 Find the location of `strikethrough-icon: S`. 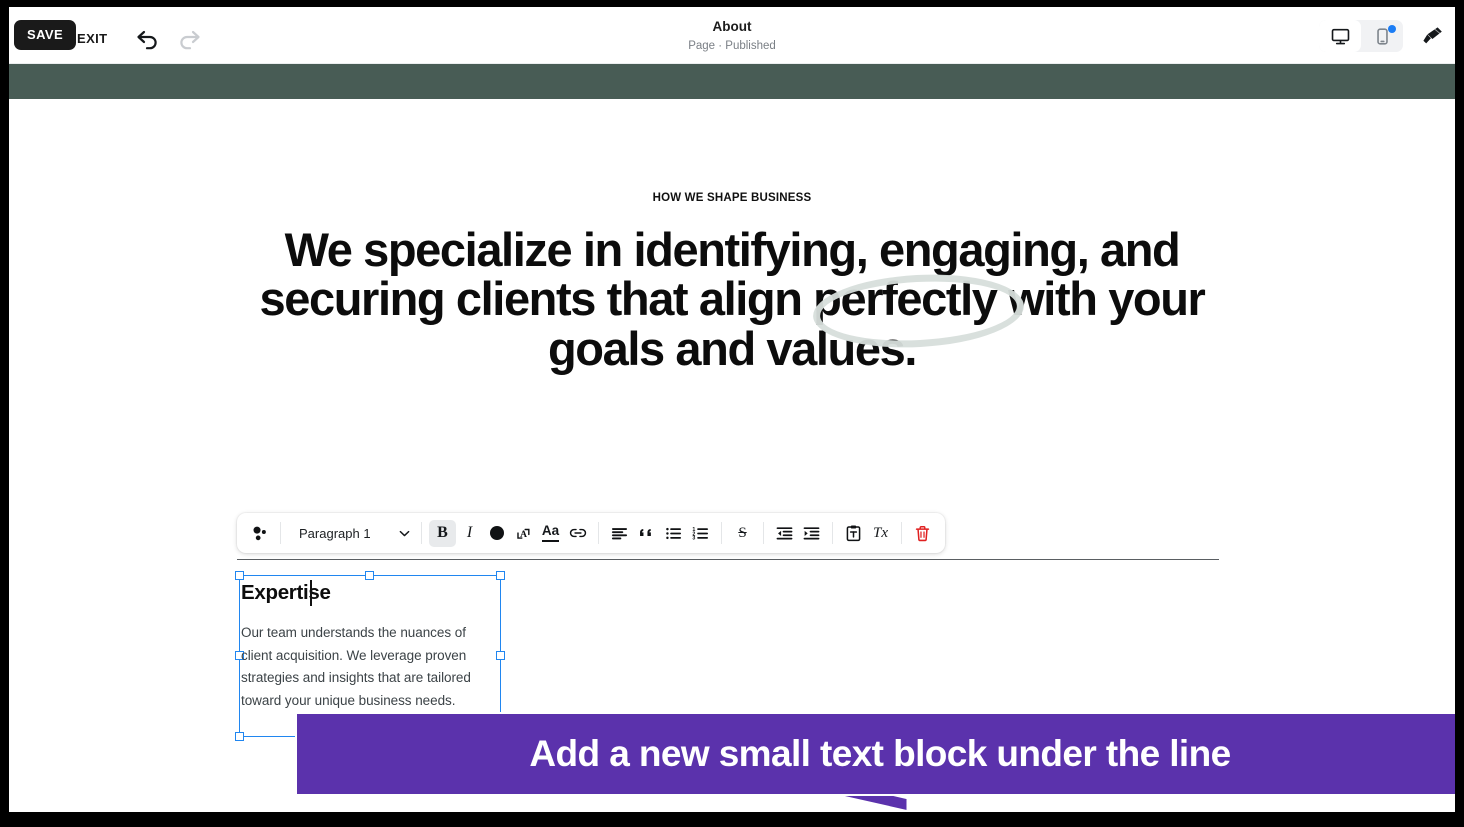

strikethrough-icon: S is located at coordinates (742, 532).